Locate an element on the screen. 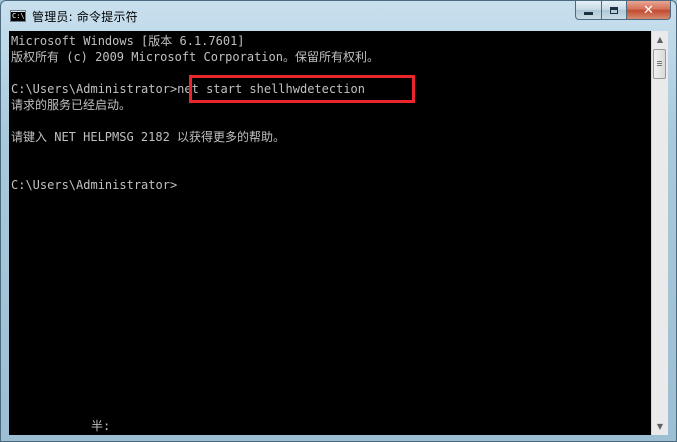 This screenshot has width=677, height=442. console-line: 请键入 NET HELPMSG 2182 以获得更多的帮助。 is located at coordinates (148, 137).